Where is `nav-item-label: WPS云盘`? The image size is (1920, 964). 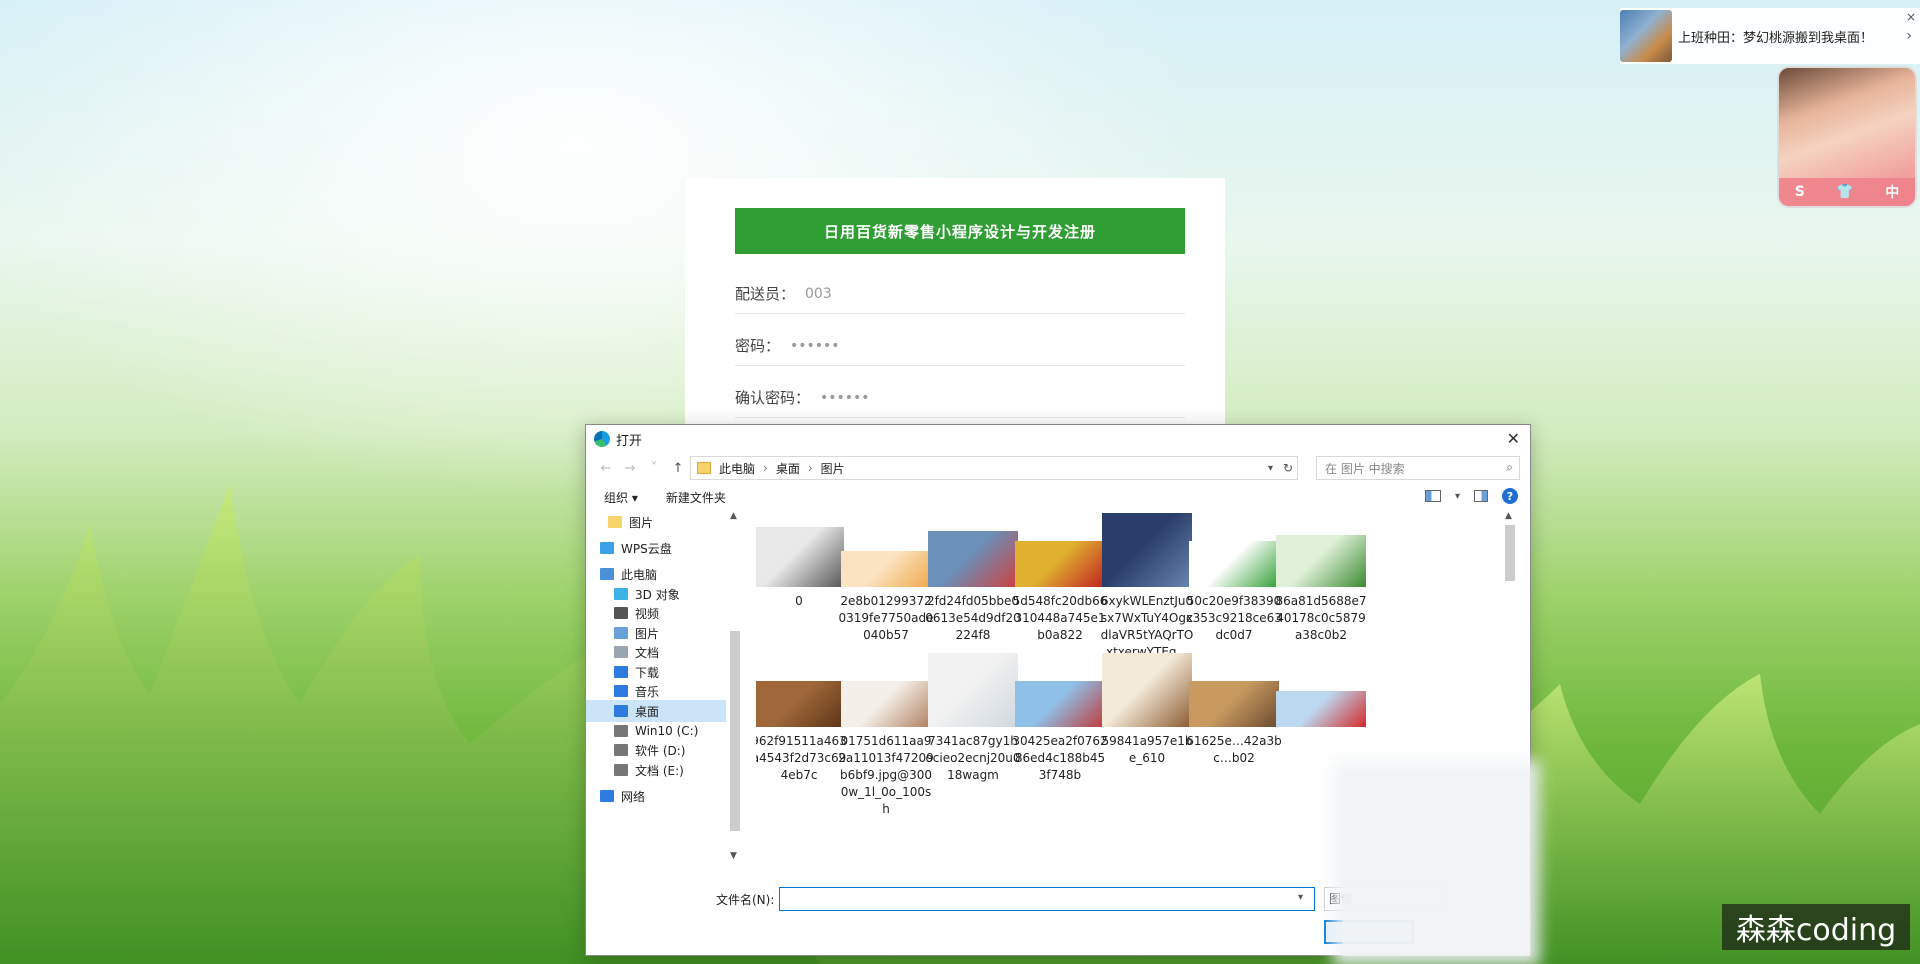
nav-item-label: WPS云盘 is located at coordinates (646, 548).